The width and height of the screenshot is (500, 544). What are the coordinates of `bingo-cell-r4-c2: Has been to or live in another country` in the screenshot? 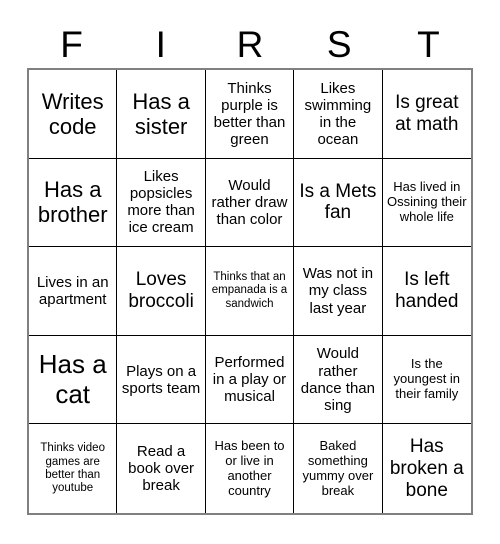 It's located at (250, 468).